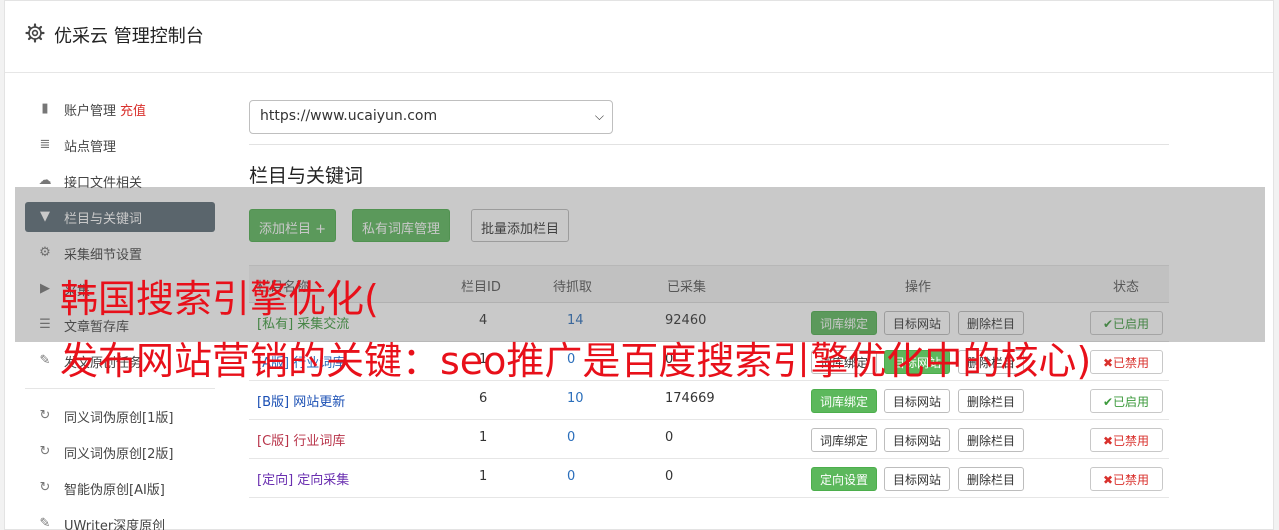  I want to click on status-toggle: ✔已启用, so click(1126, 401).